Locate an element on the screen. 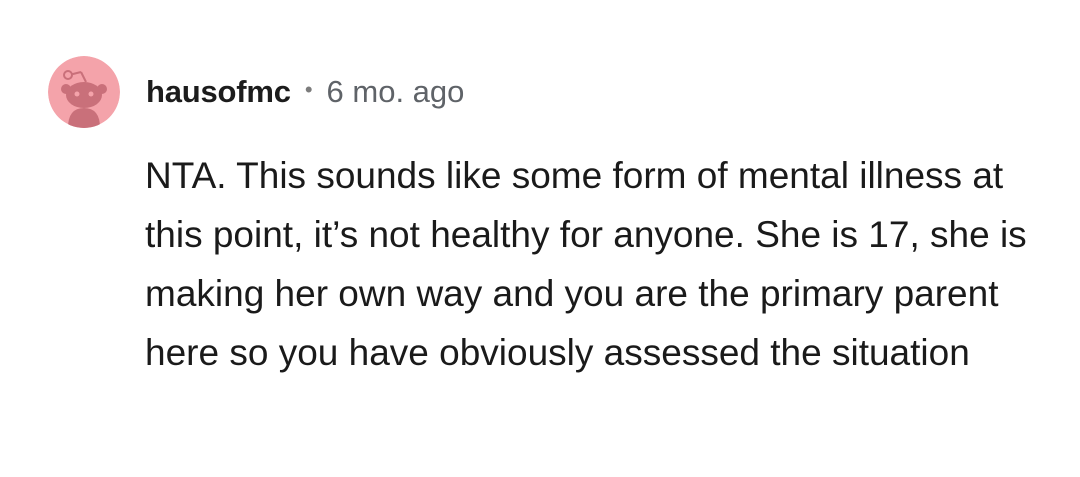 The height and width of the screenshot is (477, 1080). snoo-avatar-icon is located at coordinates (84, 92).